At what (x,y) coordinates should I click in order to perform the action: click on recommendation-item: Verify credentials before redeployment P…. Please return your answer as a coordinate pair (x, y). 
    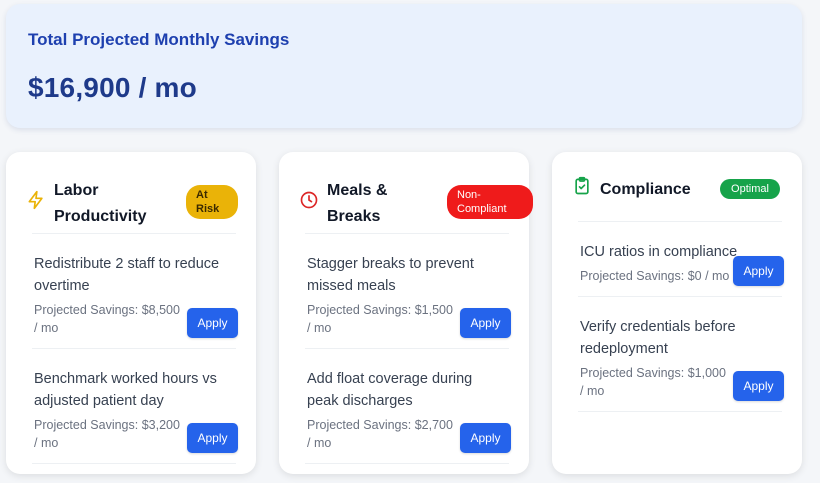
    Looking at the image, I should click on (681, 354).